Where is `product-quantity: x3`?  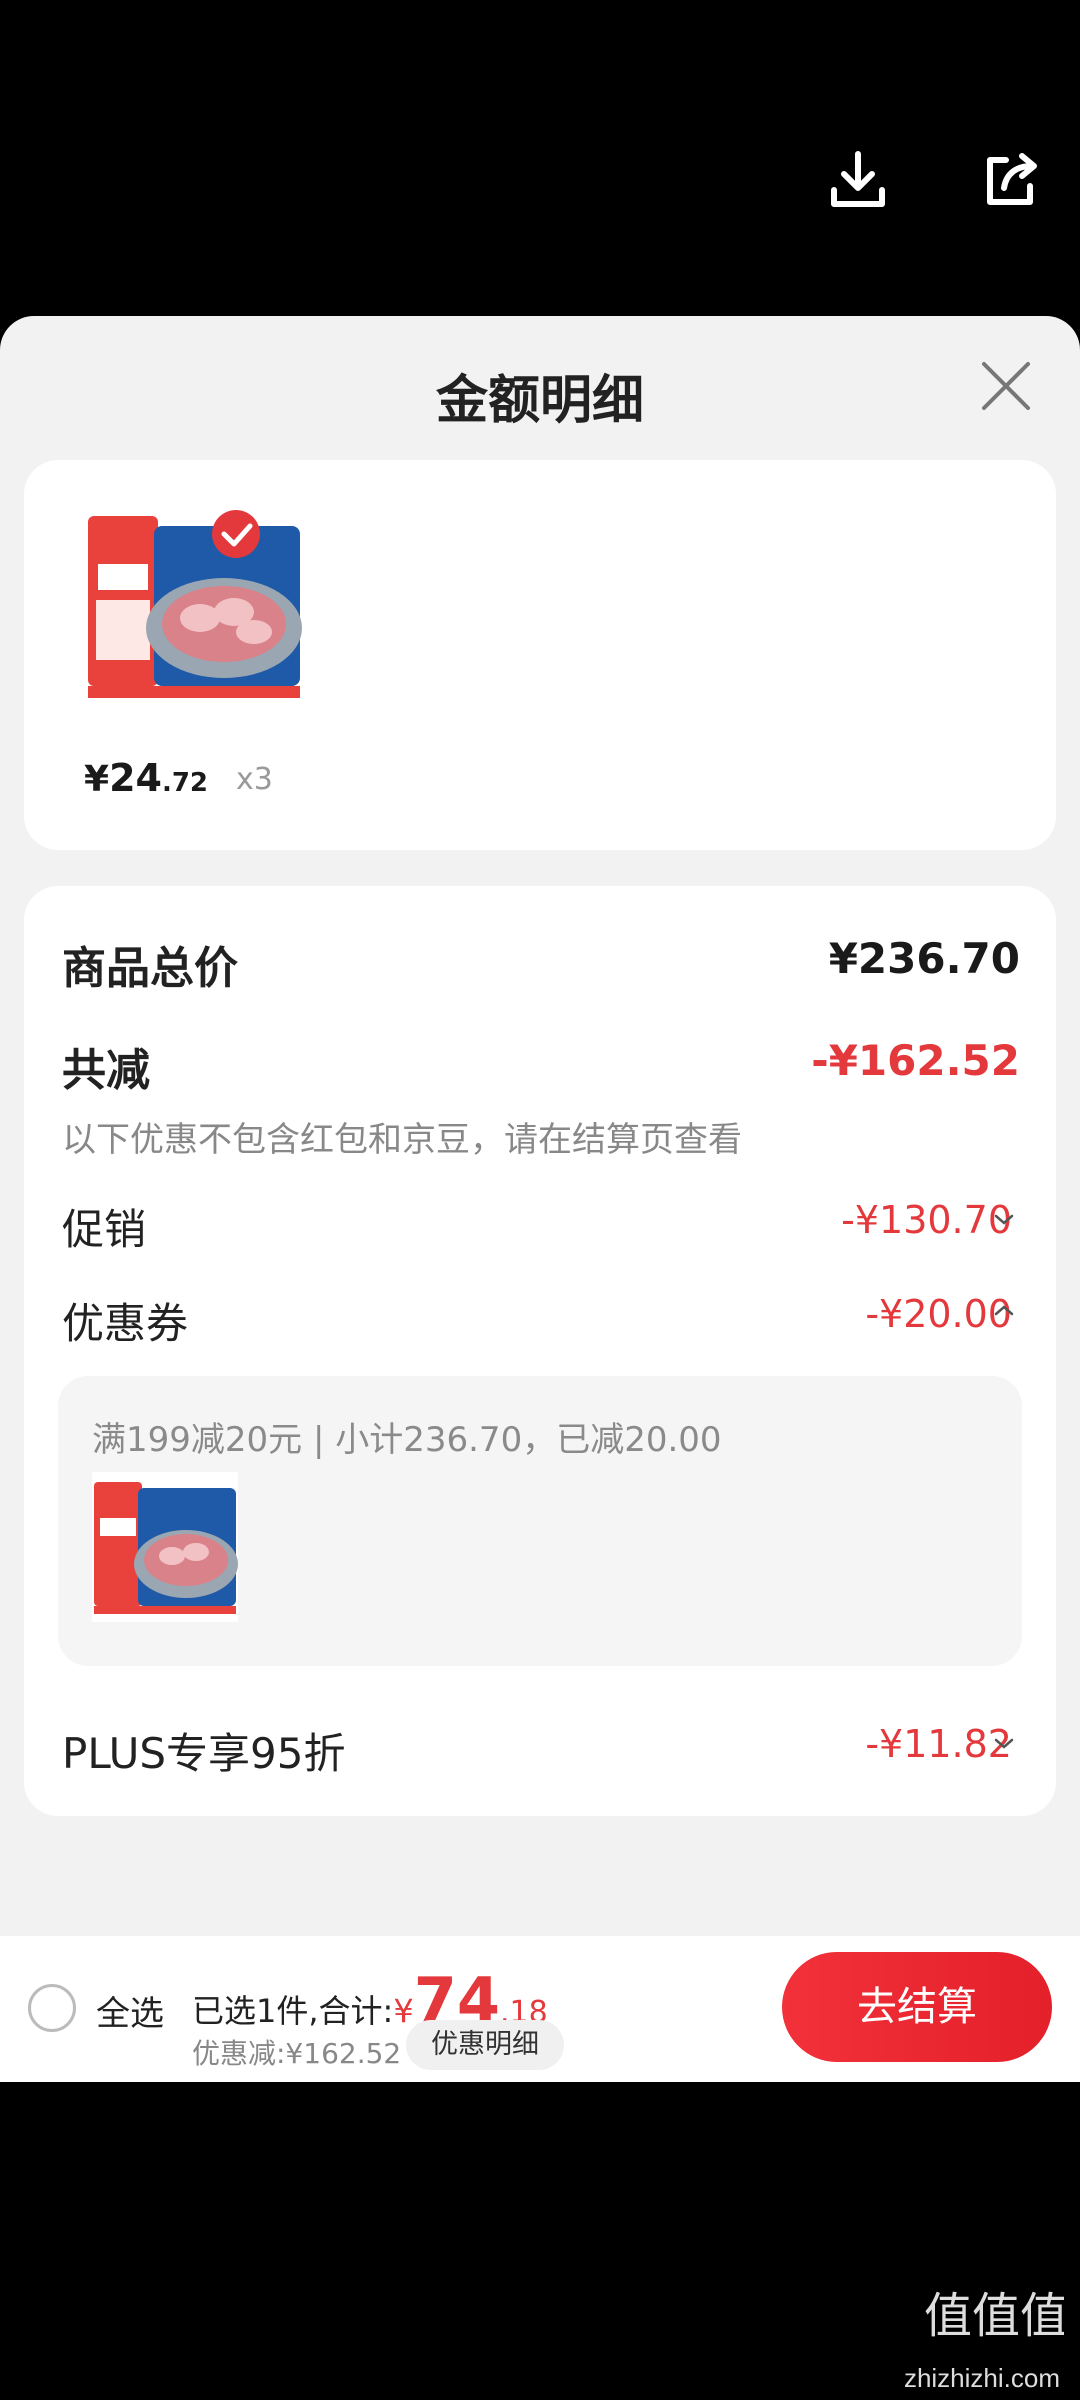
product-quantity: x3 is located at coordinates (254, 779).